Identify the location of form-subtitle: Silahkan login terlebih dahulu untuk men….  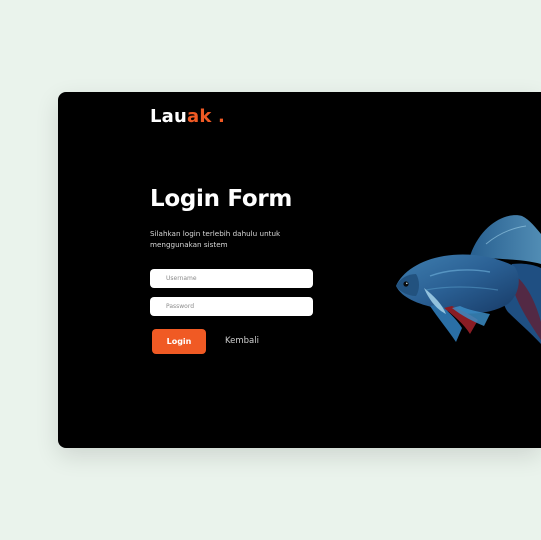
(215, 239).